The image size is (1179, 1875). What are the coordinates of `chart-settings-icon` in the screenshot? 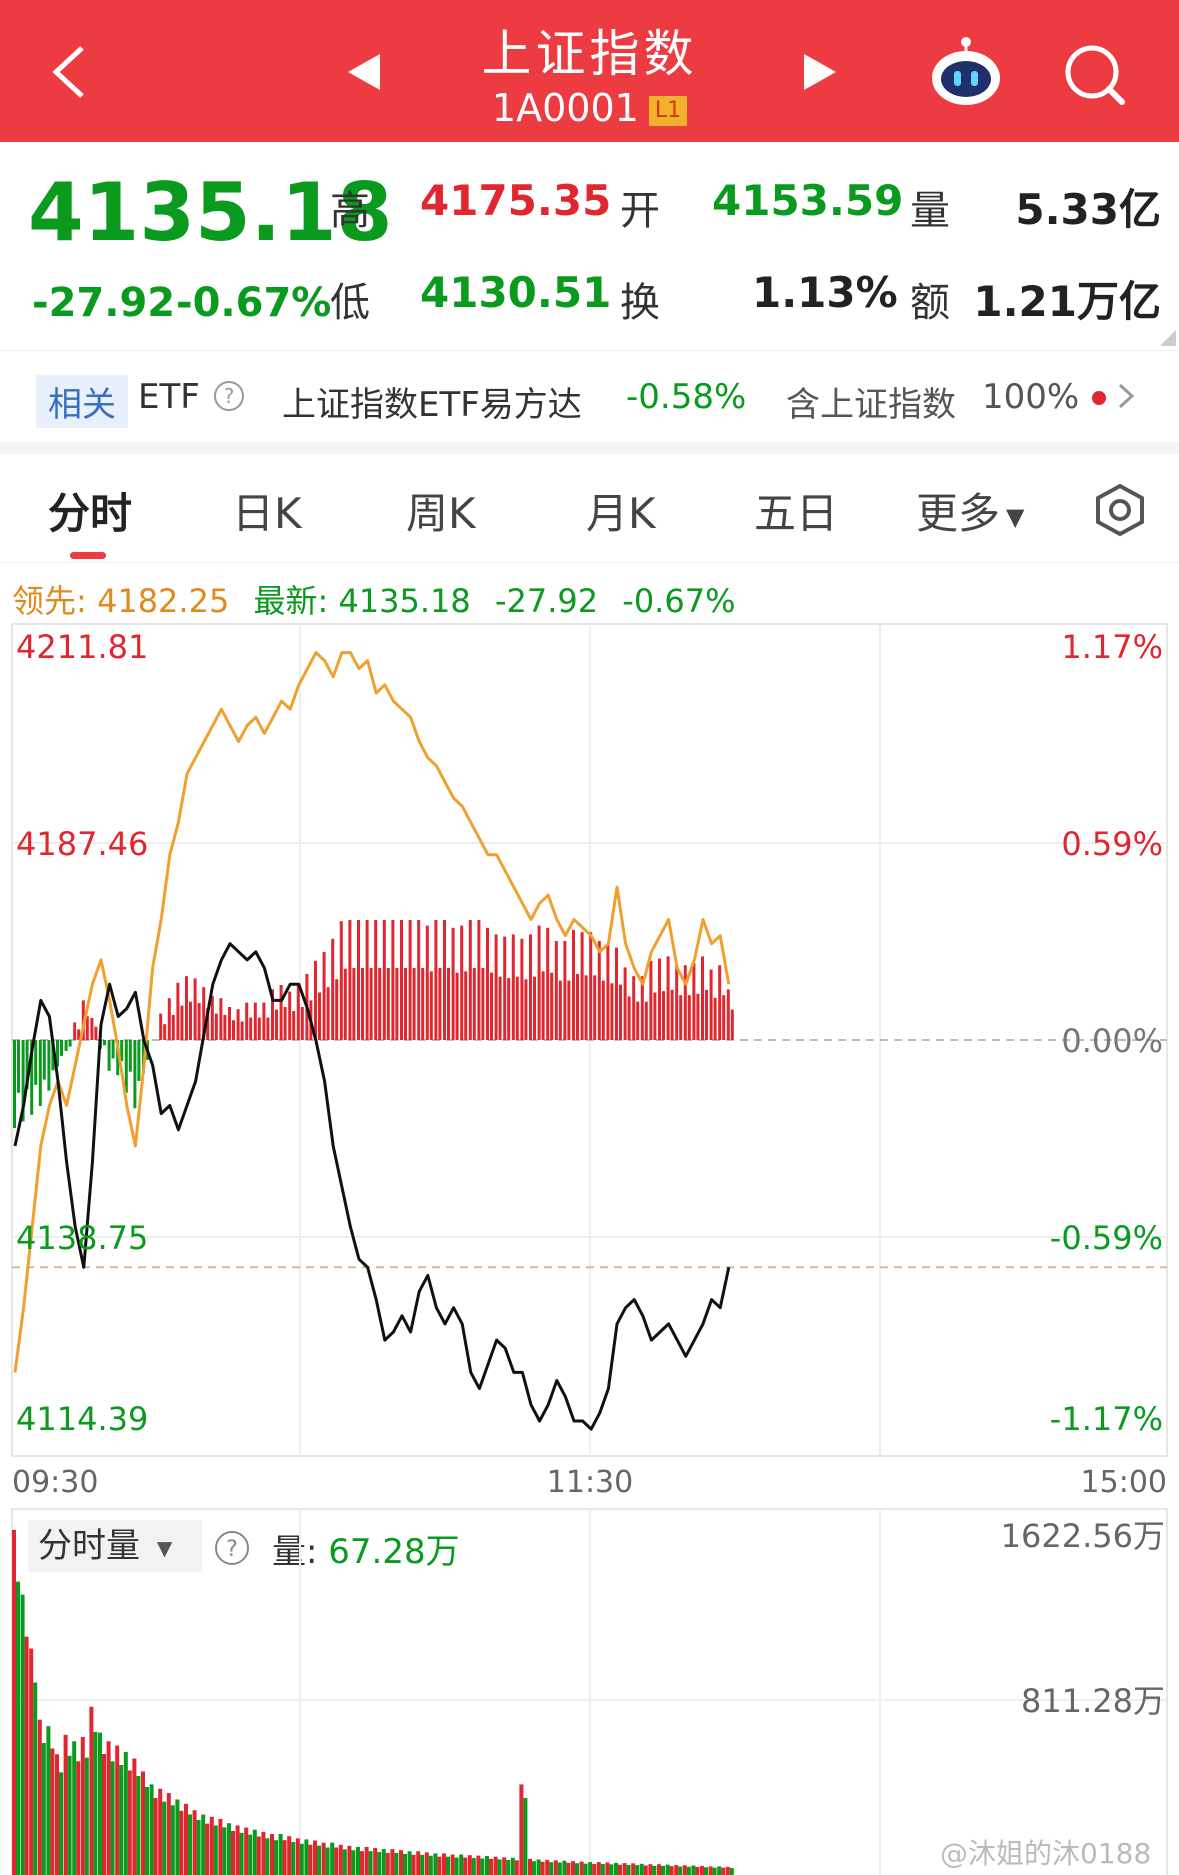 It's located at (1120, 512).